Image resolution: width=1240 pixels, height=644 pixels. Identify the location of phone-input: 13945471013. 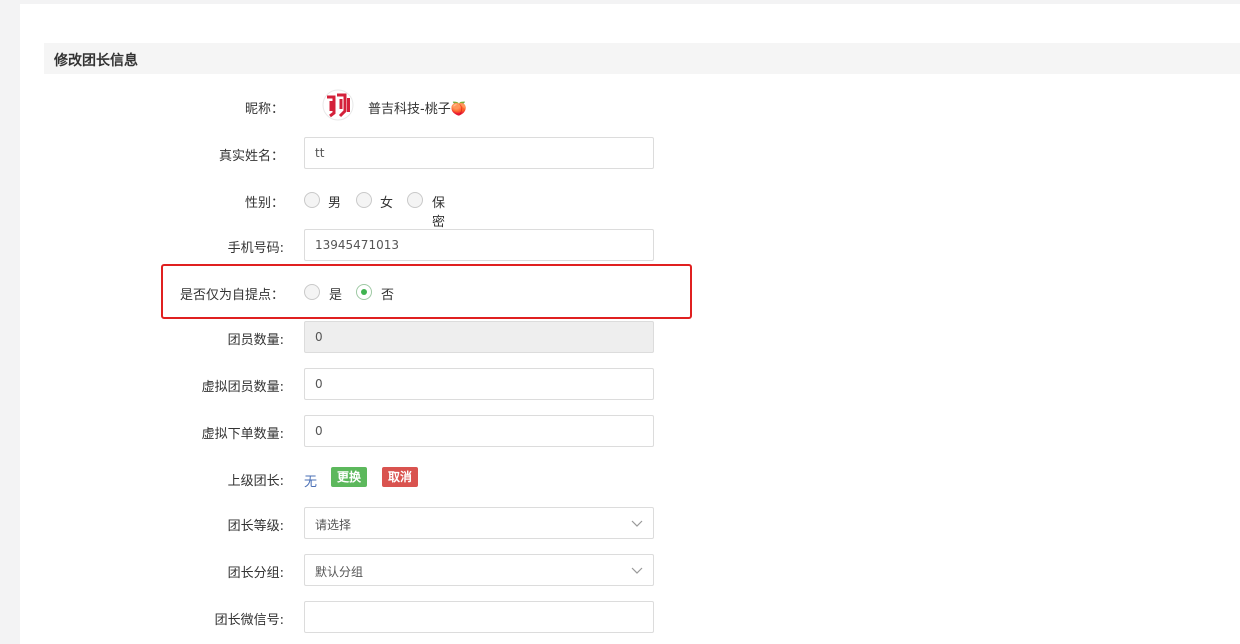
(479, 245).